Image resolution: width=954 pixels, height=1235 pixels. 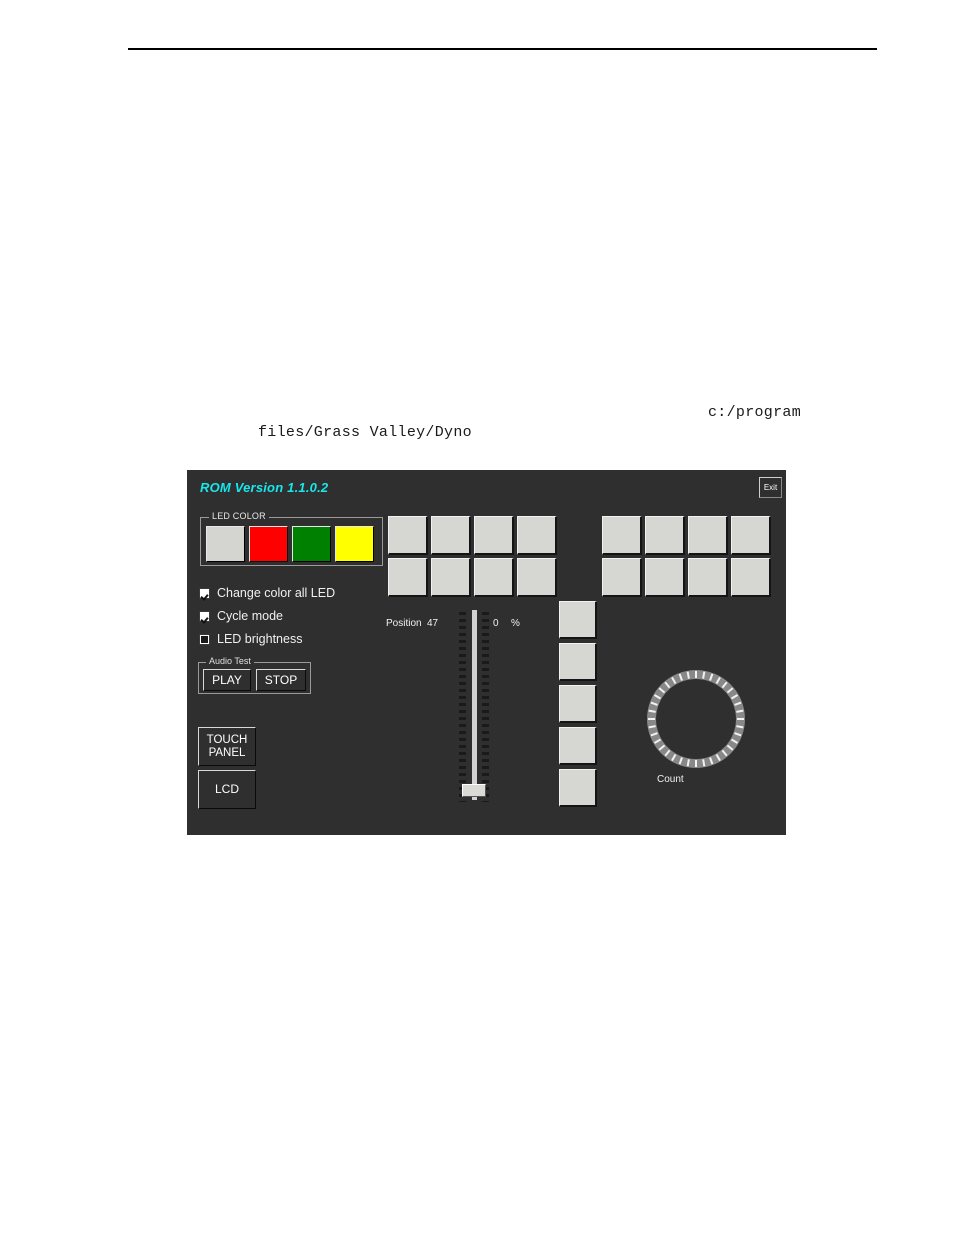 I want to click on checkbox-change-color-all-led: Change color all LED, so click(x=267, y=593).